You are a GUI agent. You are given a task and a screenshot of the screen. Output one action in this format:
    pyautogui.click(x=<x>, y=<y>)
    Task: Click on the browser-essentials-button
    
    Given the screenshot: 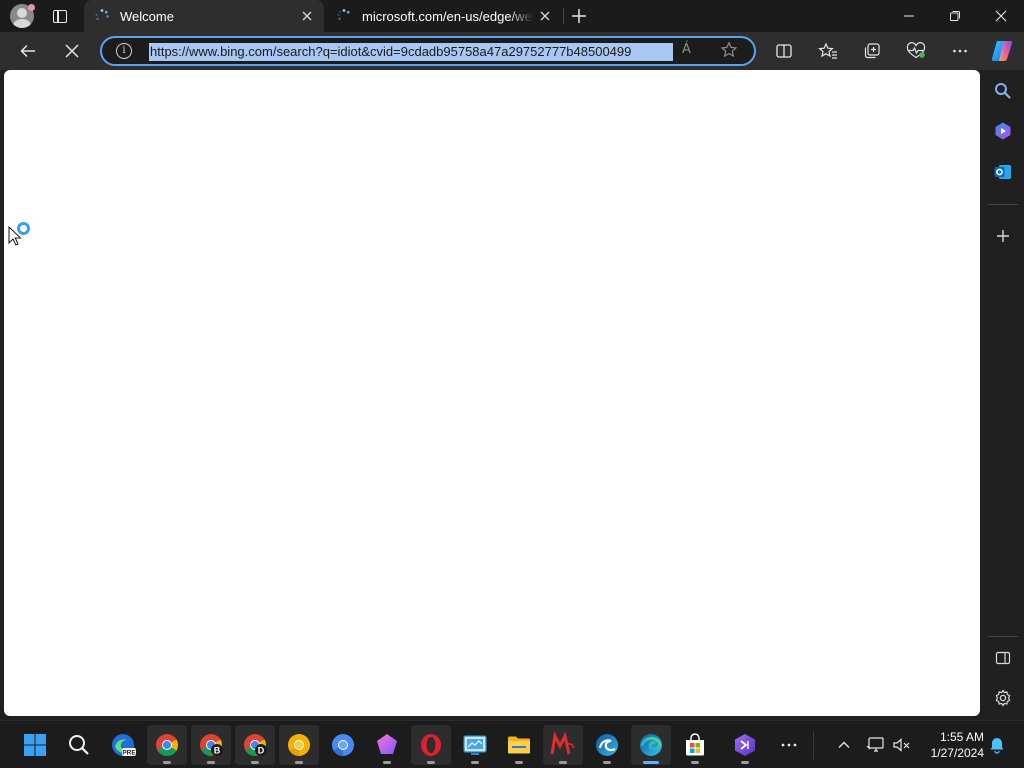 What is the action you would take?
    pyautogui.click(x=916, y=51)
    